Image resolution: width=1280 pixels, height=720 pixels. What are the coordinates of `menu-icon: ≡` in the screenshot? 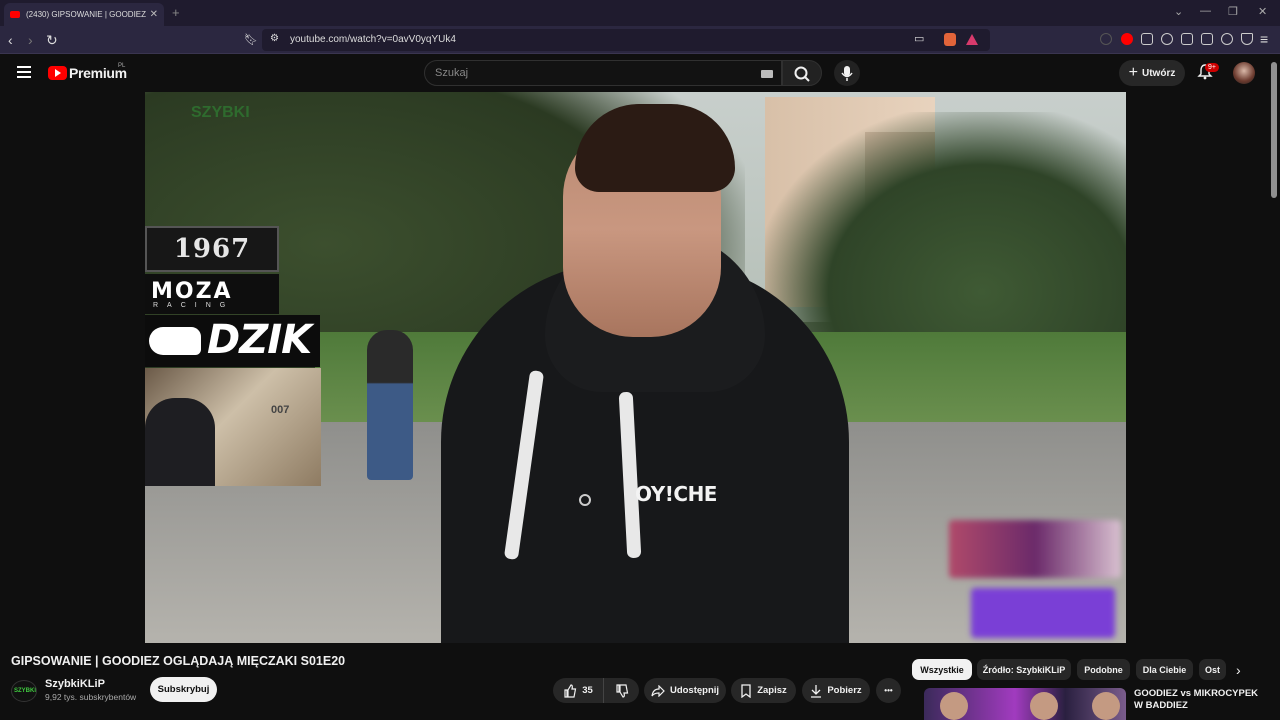 It's located at (1264, 39).